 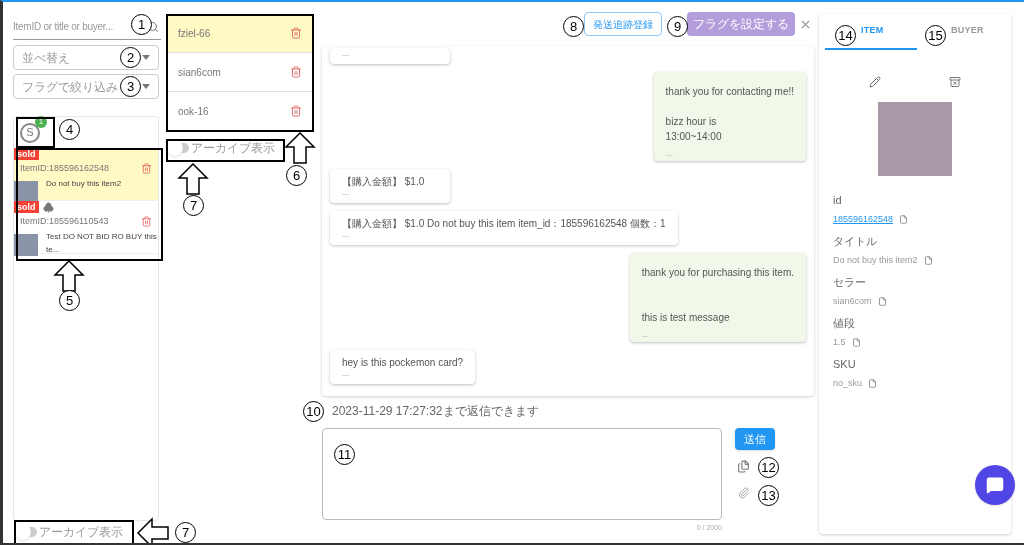 What do you see at coordinates (344, 454) in the screenshot?
I see `callout-number: 11` at bounding box center [344, 454].